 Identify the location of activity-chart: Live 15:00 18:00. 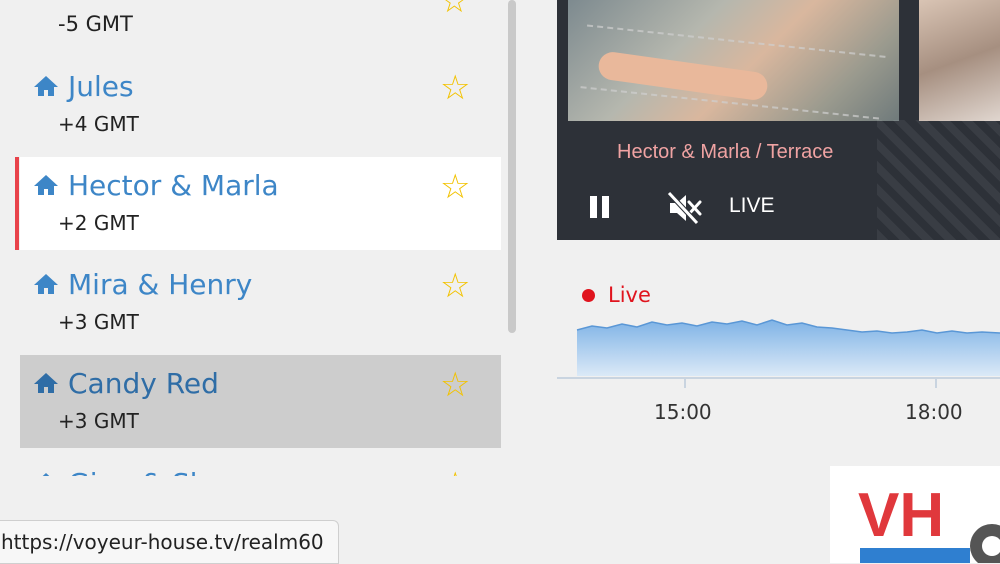
(778, 355).